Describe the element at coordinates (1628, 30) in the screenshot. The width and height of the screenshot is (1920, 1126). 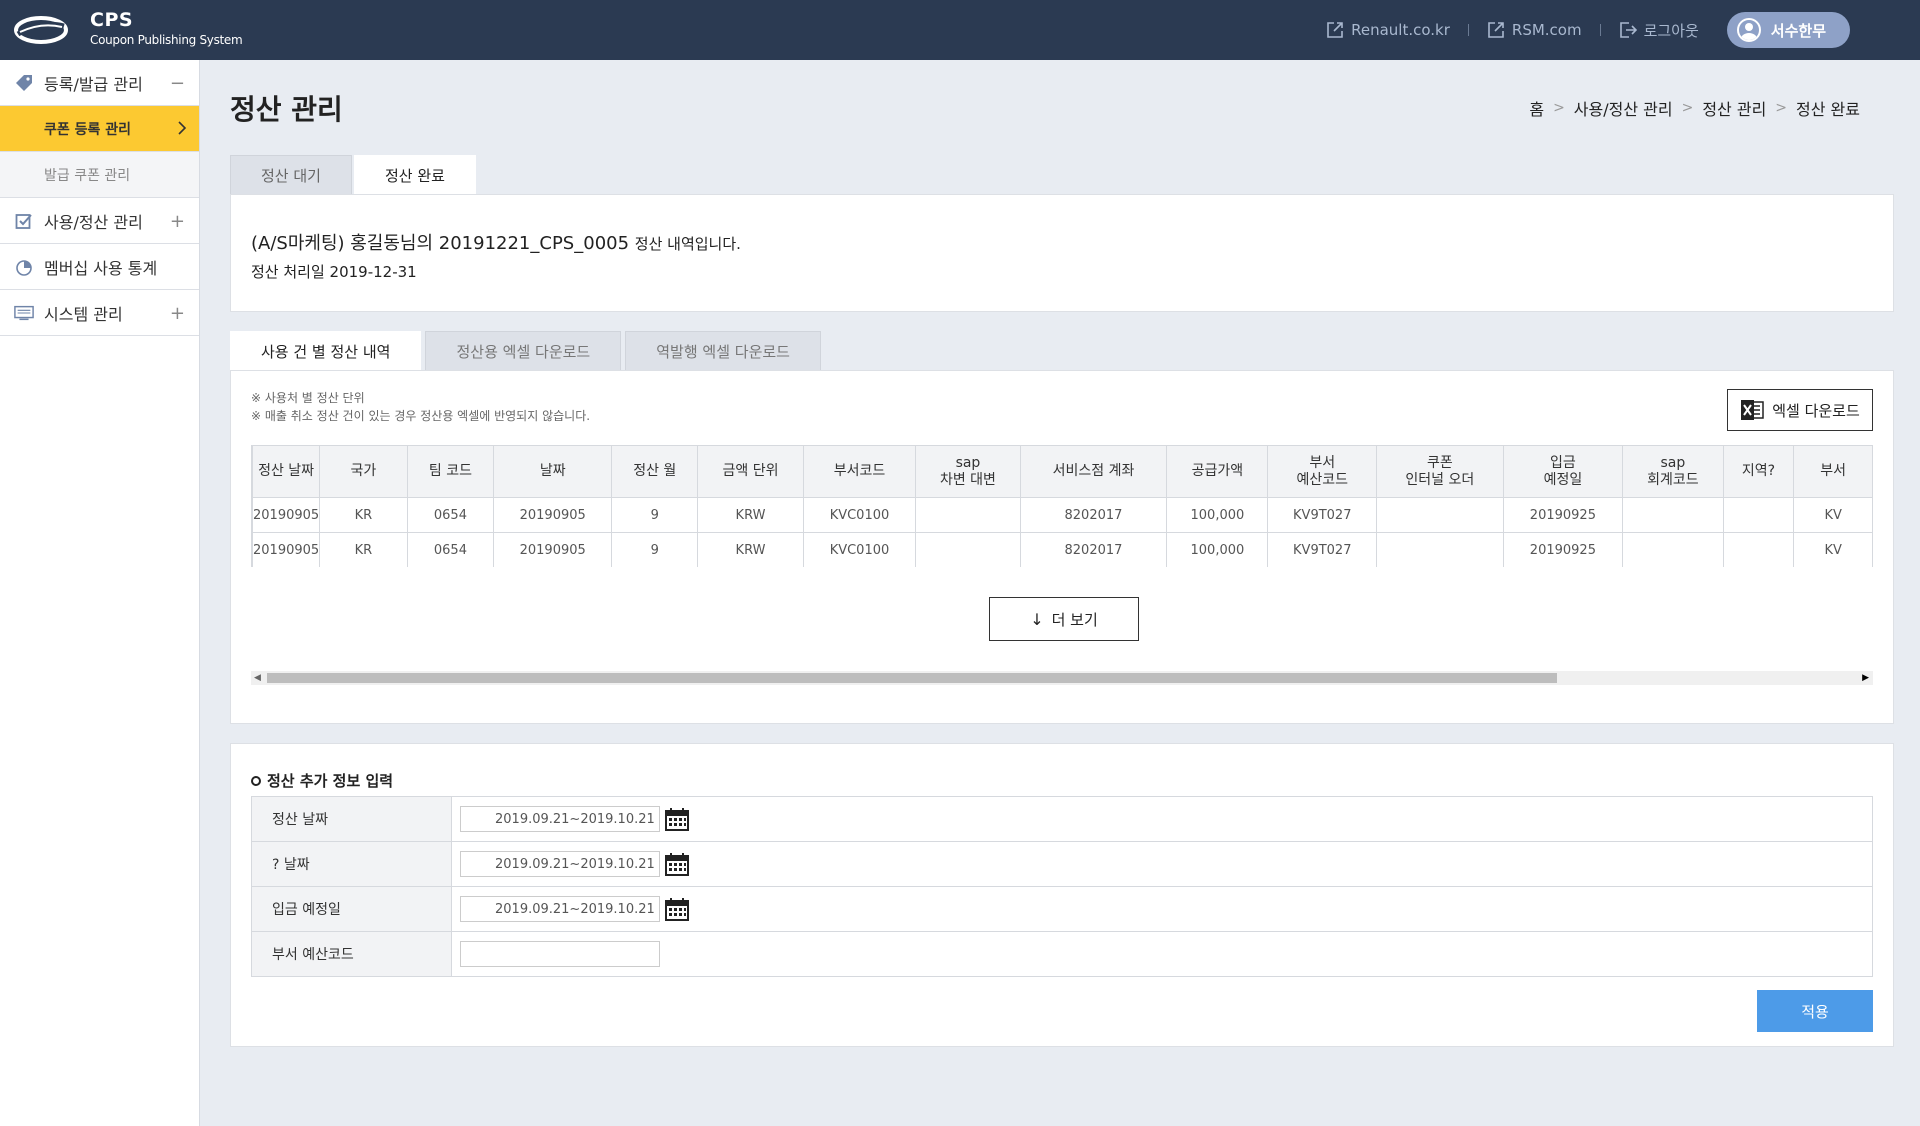
I see `logout-icon` at that location.